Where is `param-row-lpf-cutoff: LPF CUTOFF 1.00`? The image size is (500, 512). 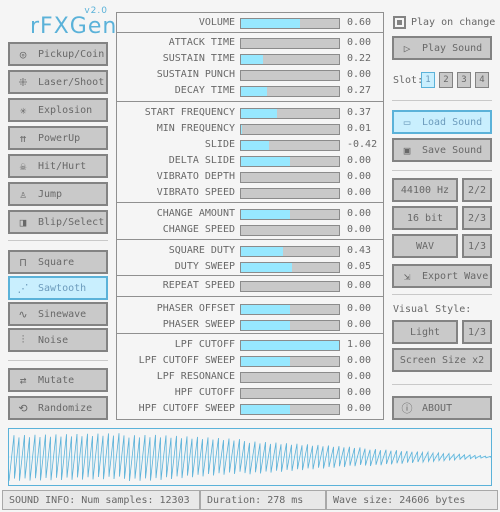
param-row-lpf-cutoff: LPF CUTOFF 1.00 is located at coordinates (250, 345).